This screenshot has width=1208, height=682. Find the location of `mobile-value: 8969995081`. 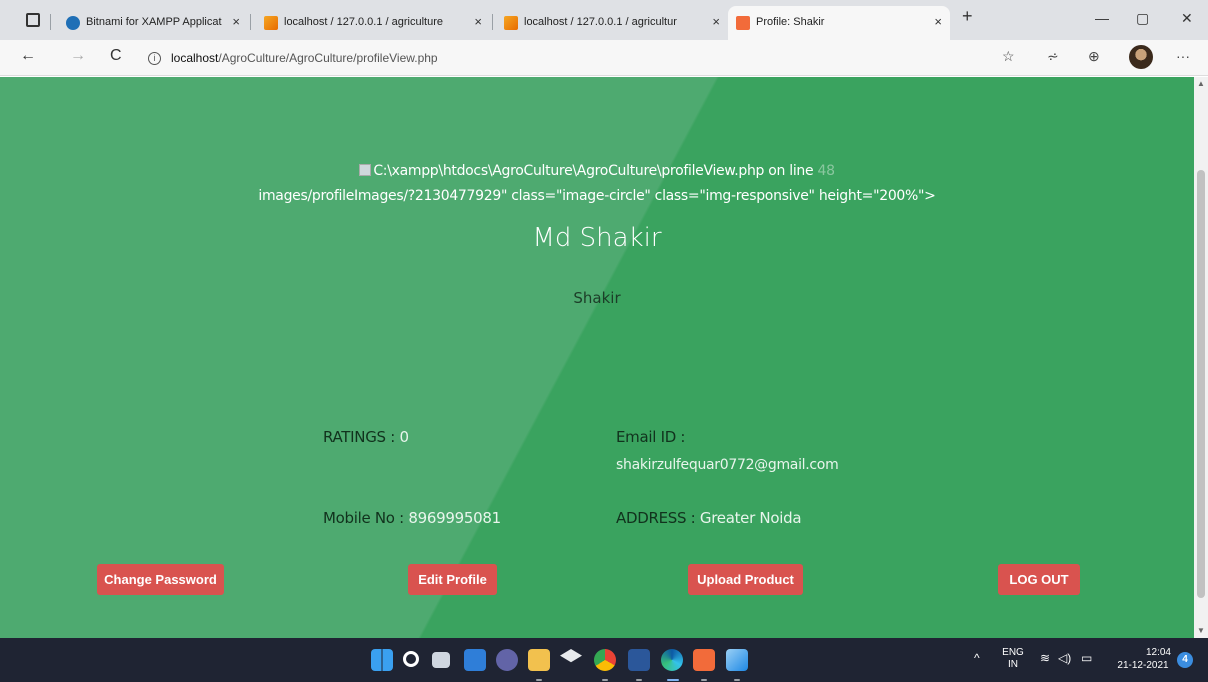

mobile-value: 8969995081 is located at coordinates (454, 518).